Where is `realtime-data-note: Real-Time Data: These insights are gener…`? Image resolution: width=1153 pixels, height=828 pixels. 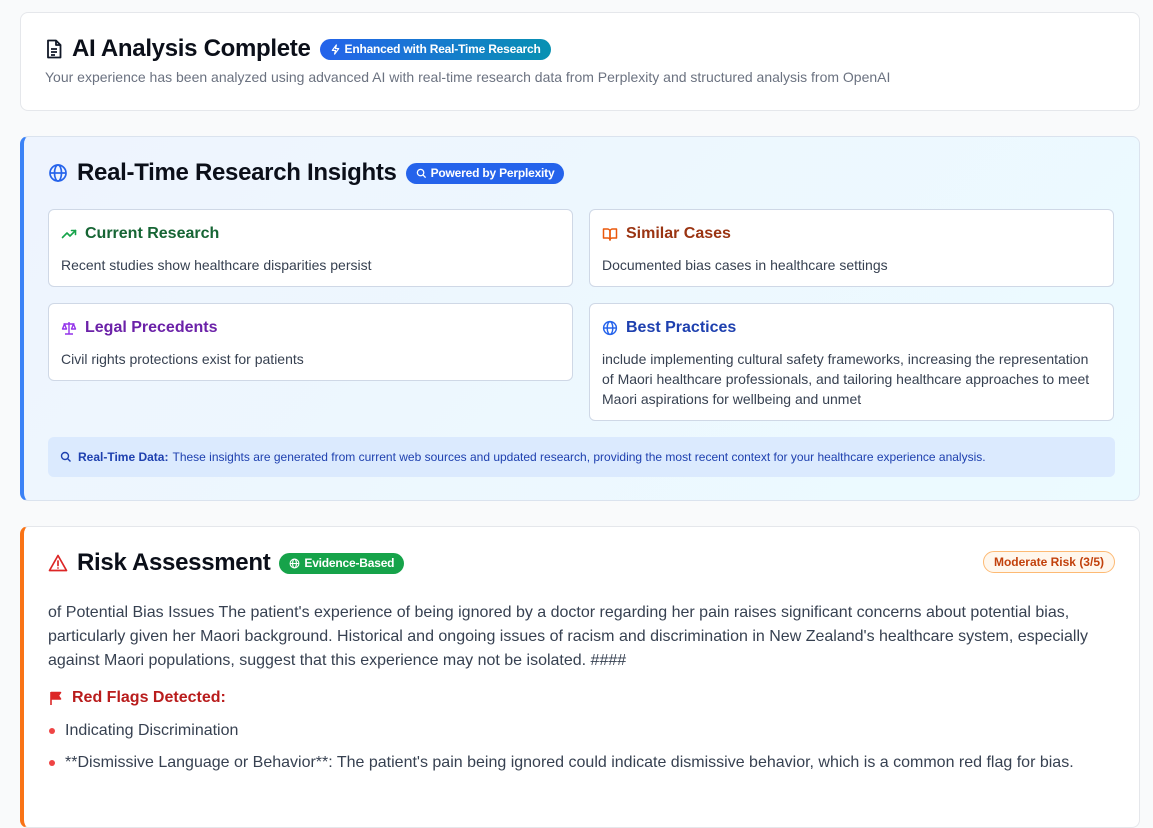 realtime-data-note: Real-Time Data: These insights are gener… is located at coordinates (581, 457).